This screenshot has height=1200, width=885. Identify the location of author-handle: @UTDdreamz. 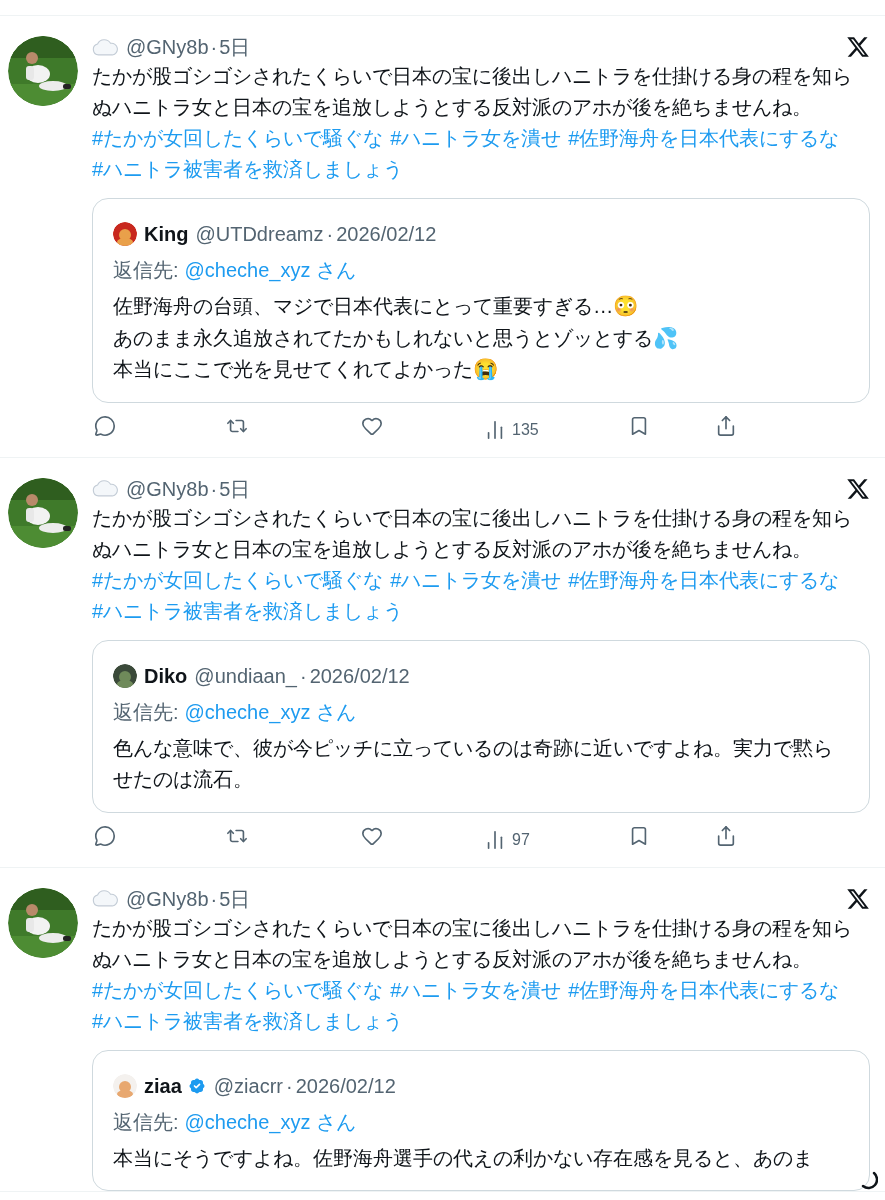
(259, 234).